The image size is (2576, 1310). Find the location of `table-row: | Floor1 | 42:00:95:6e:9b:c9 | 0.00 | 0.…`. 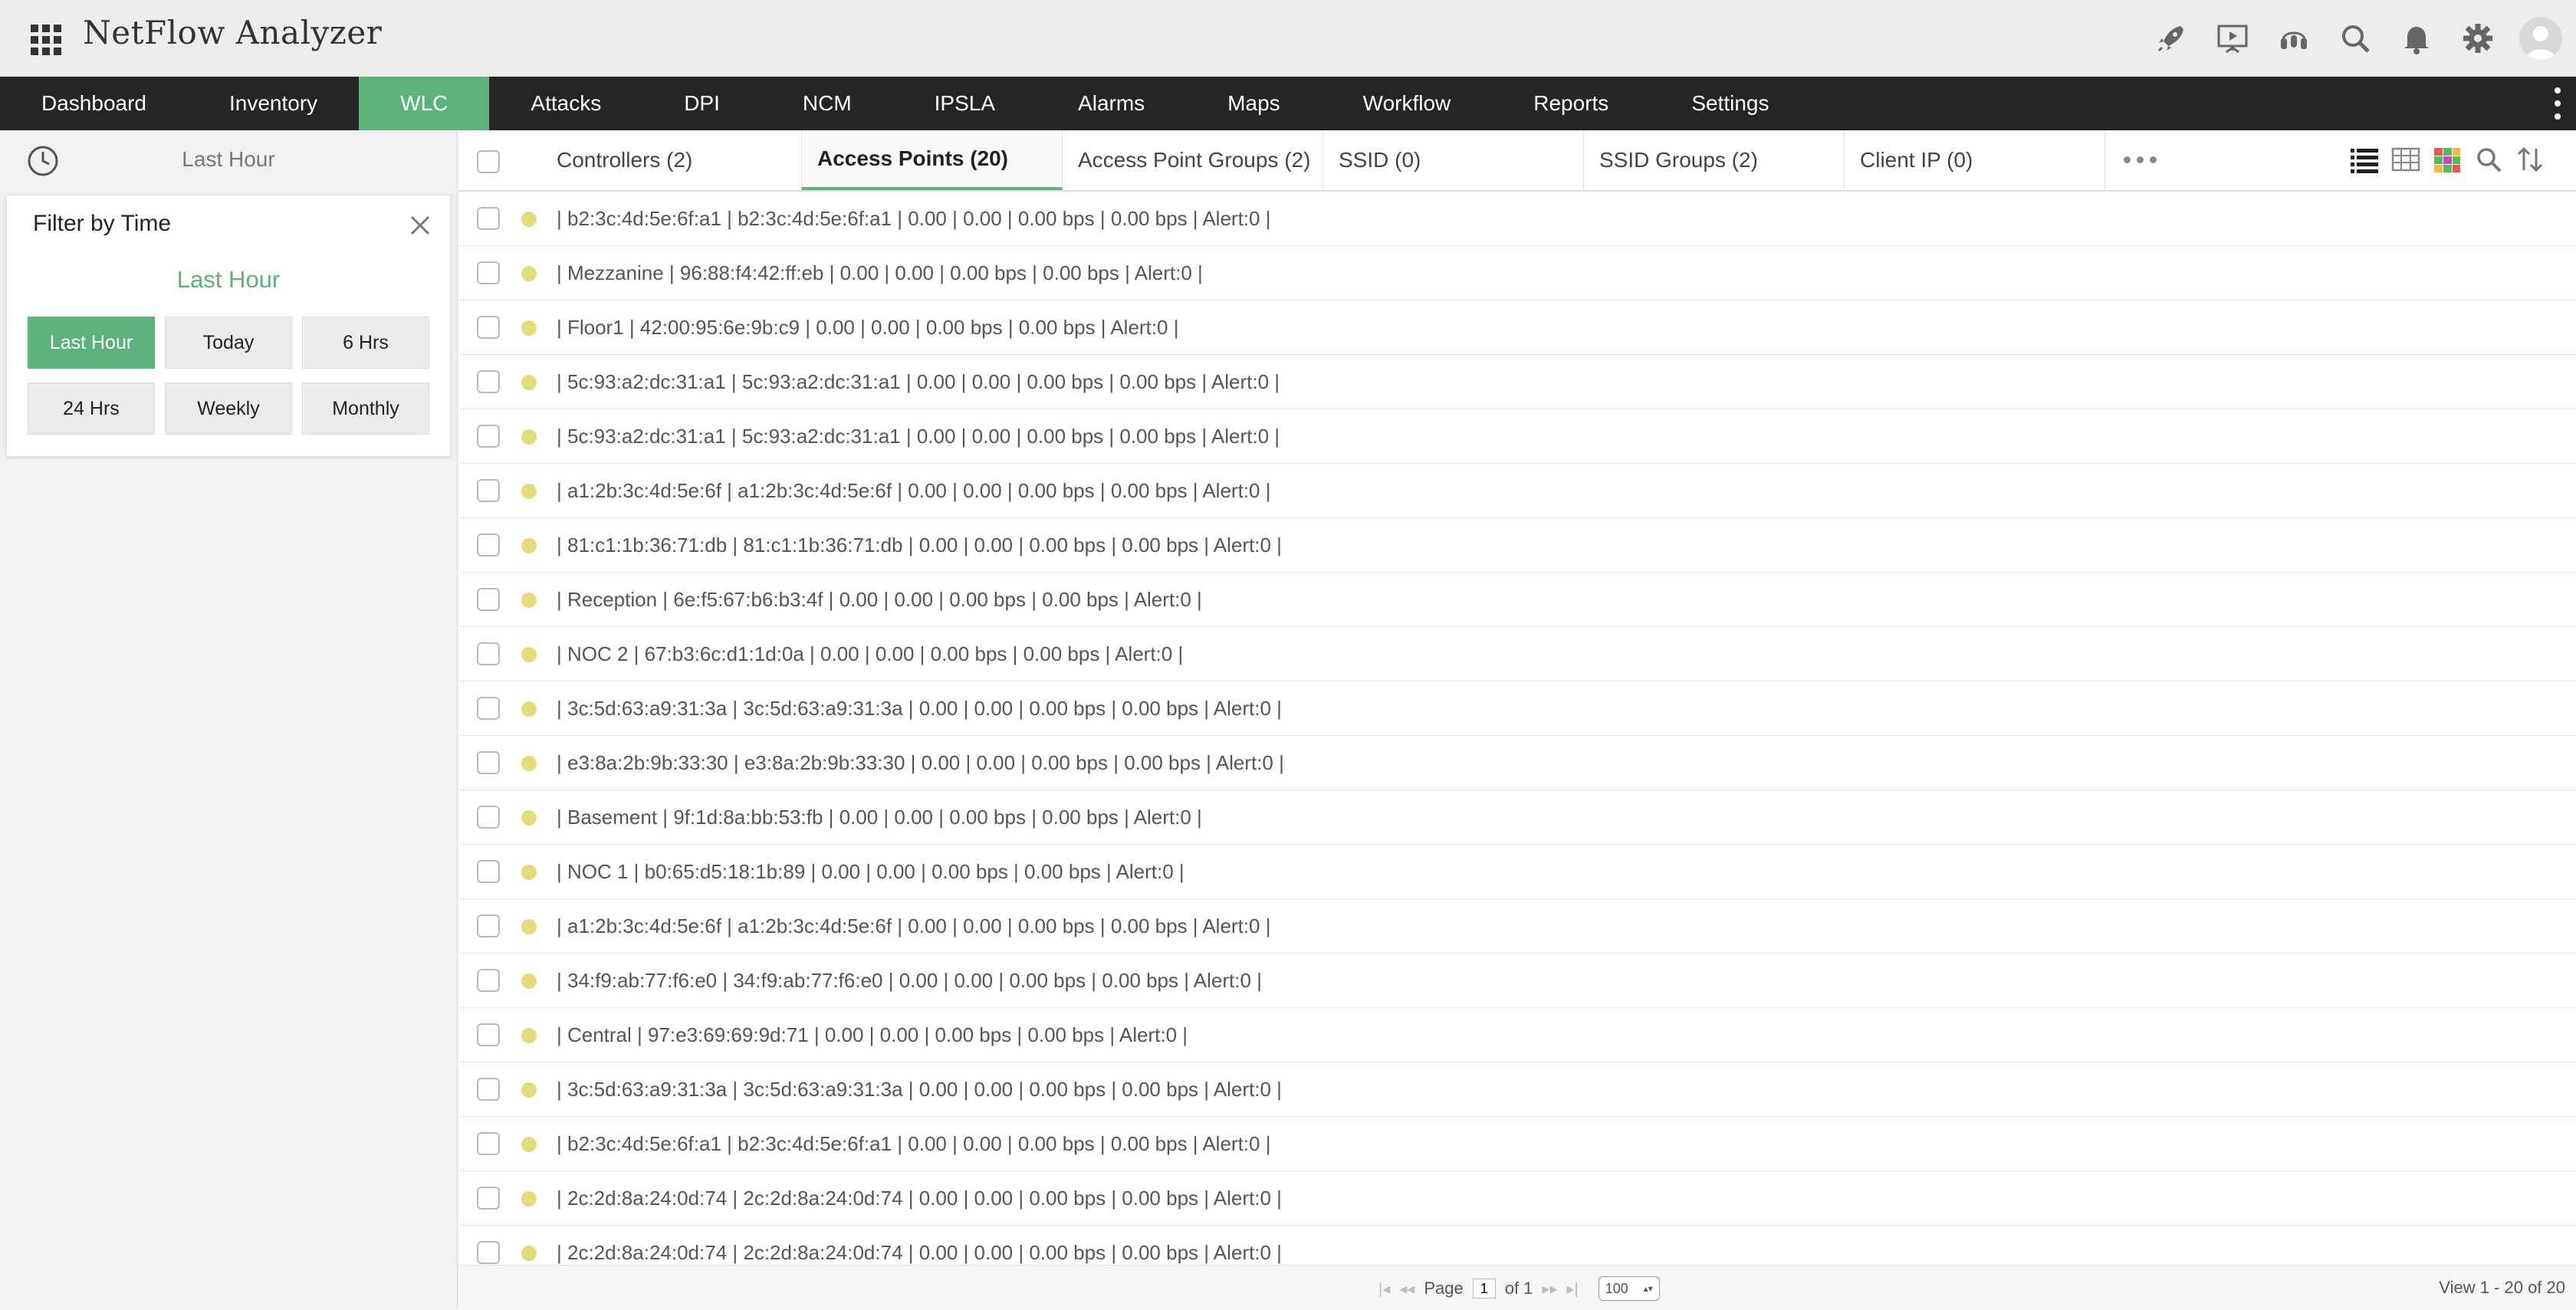

table-row: | Floor1 | 42:00:95:6e:9b:c9 | 0.00 | 0.… is located at coordinates (1517, 327).